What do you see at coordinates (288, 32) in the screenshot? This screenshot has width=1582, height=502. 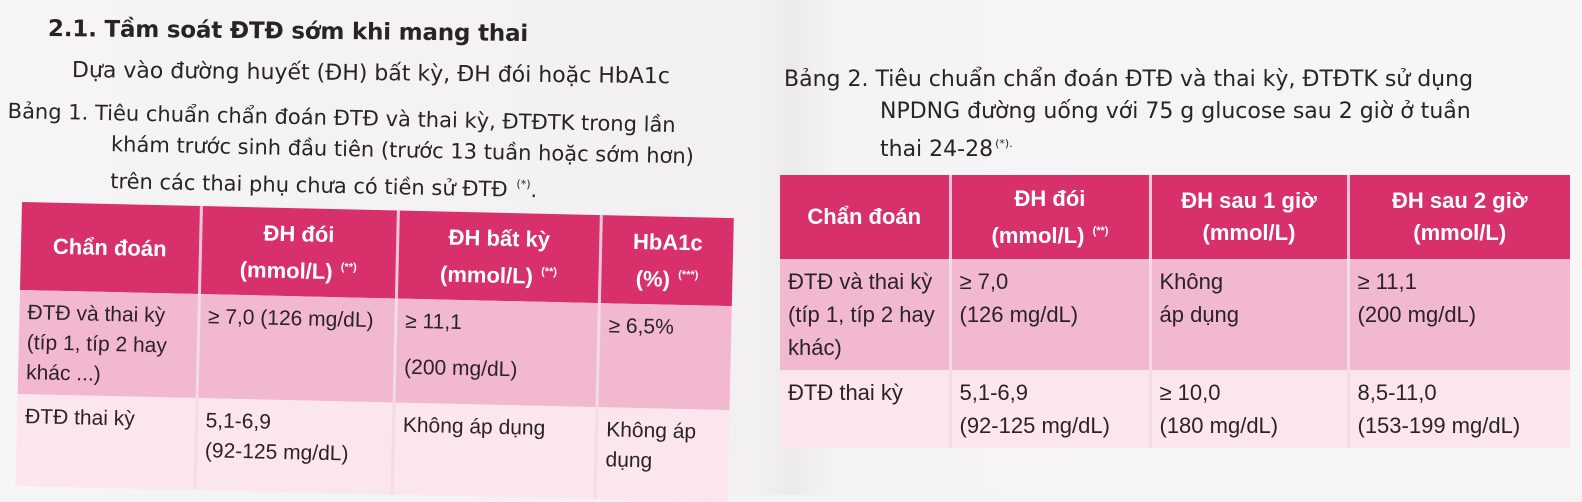 I see `section-title: 2.1. Tầm soát ĐTĐ sớm khi mang thai` at bounding box center [288, 32].